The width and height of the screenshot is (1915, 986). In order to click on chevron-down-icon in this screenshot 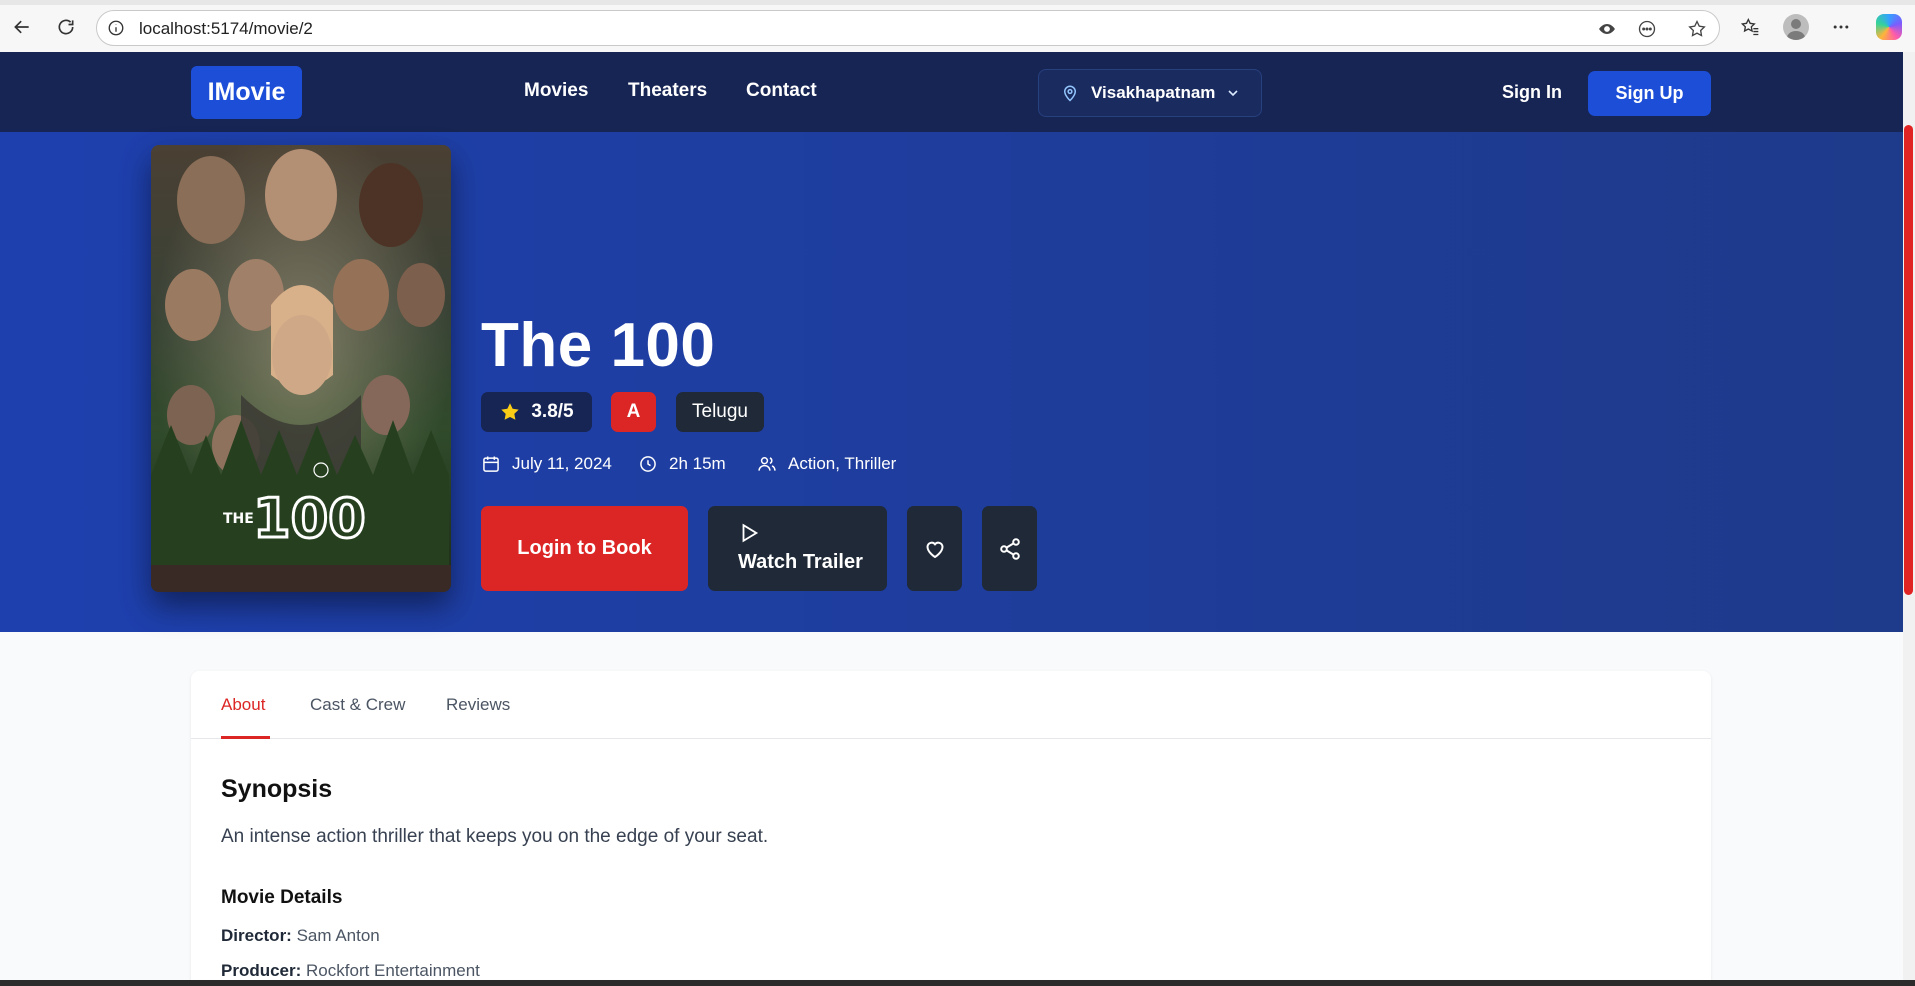, I will do `click(1233, 93)`.